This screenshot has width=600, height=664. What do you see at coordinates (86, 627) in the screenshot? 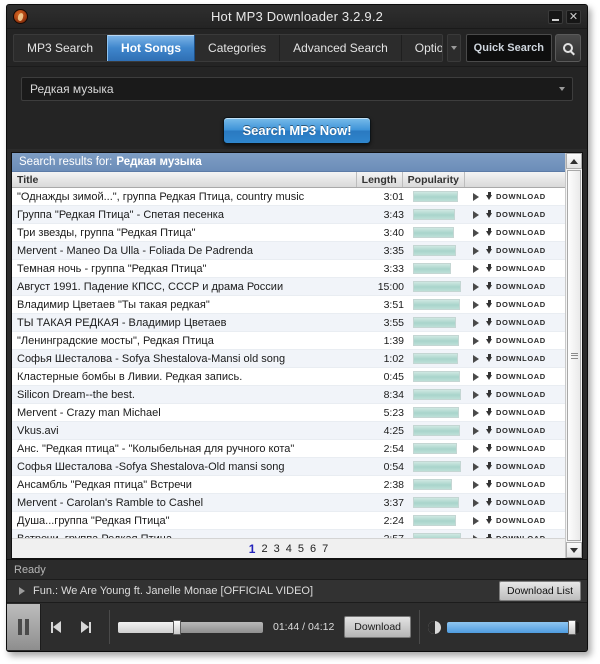
I see `next-button` at bounding box center [86, 627].